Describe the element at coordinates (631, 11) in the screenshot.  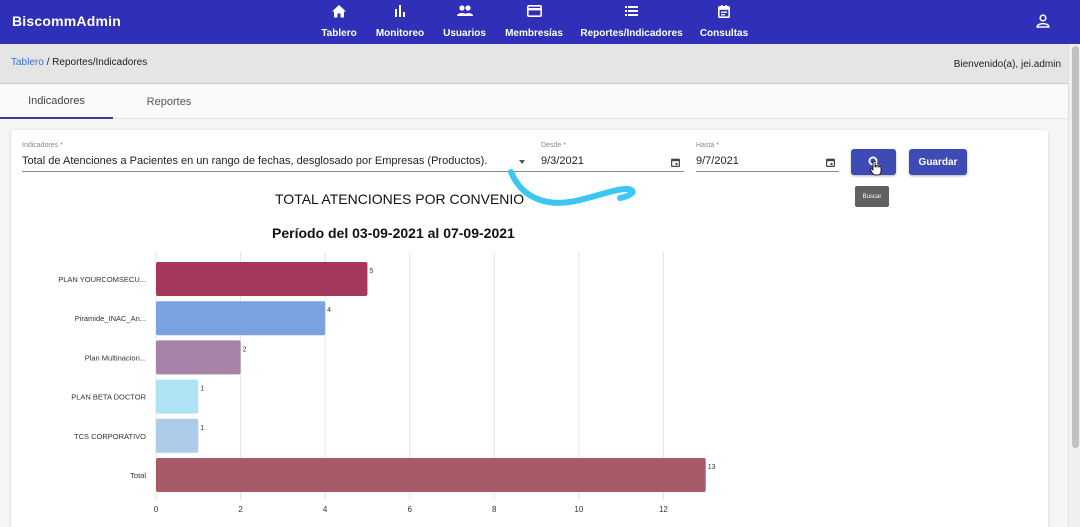
I see `list-icon` at that location.